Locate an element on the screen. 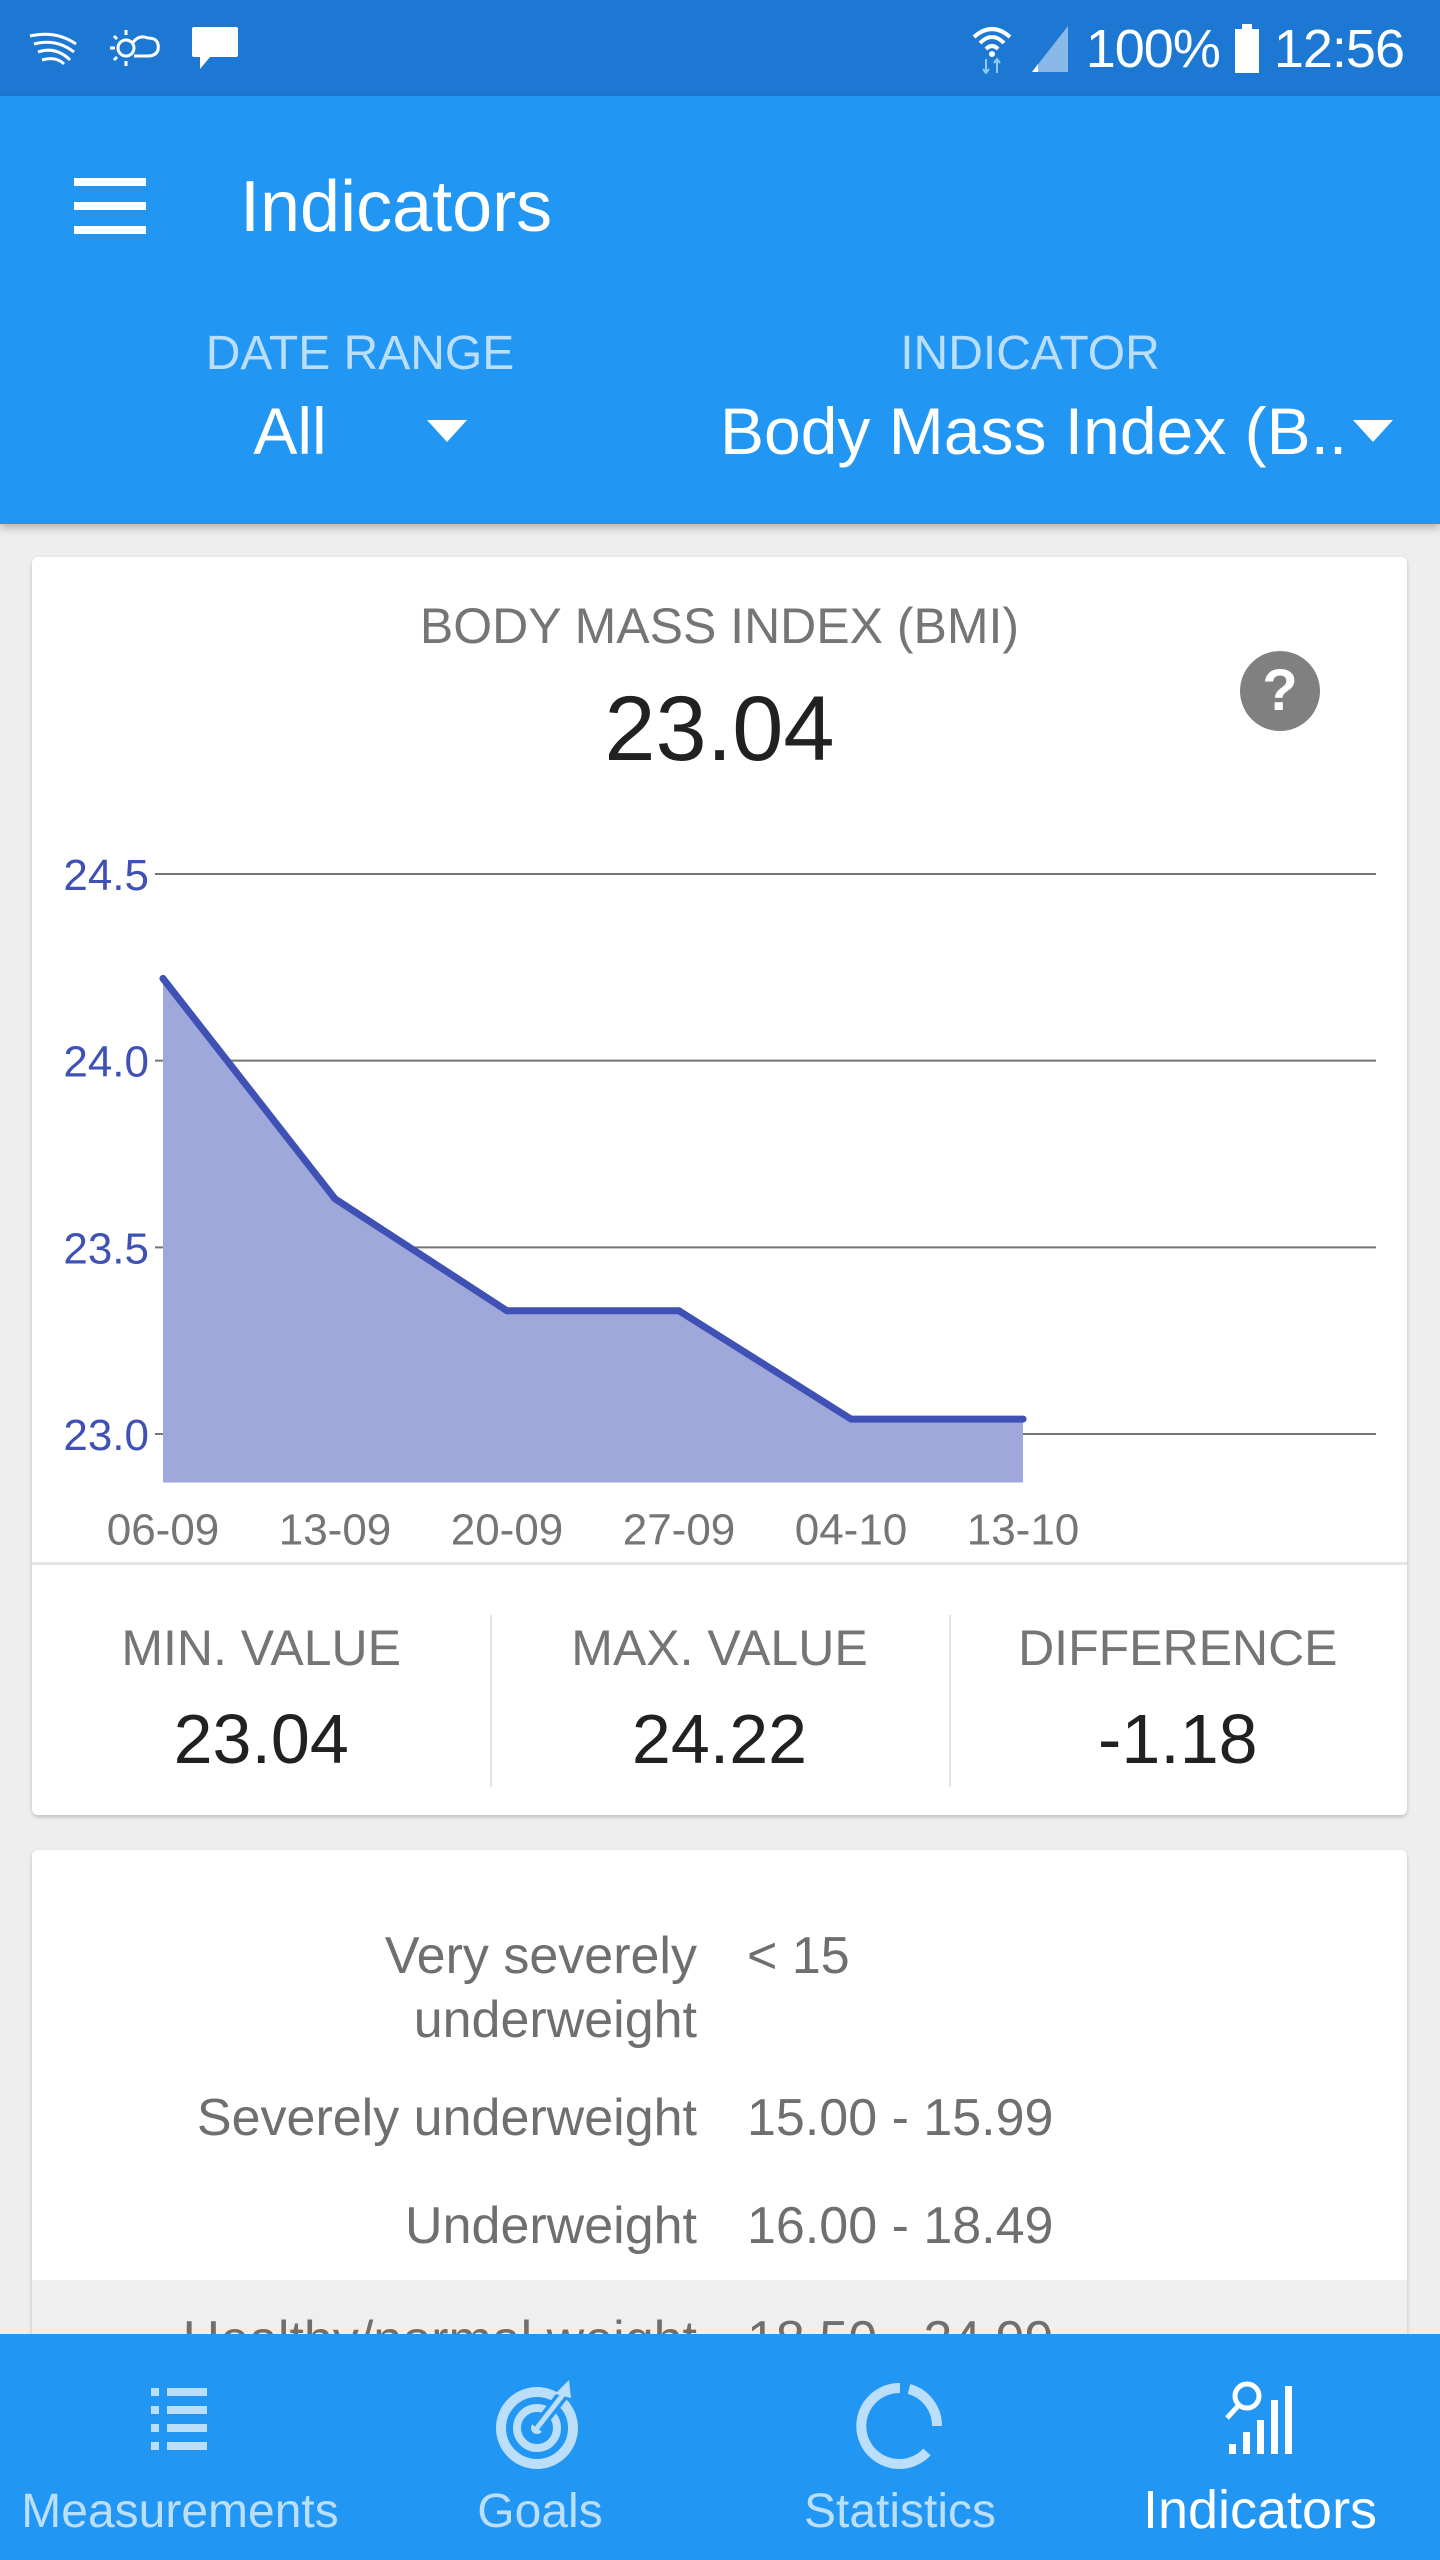 The image size is (1440, 2560). range-name: Severely underweight is located at coordinates (446, 2118).